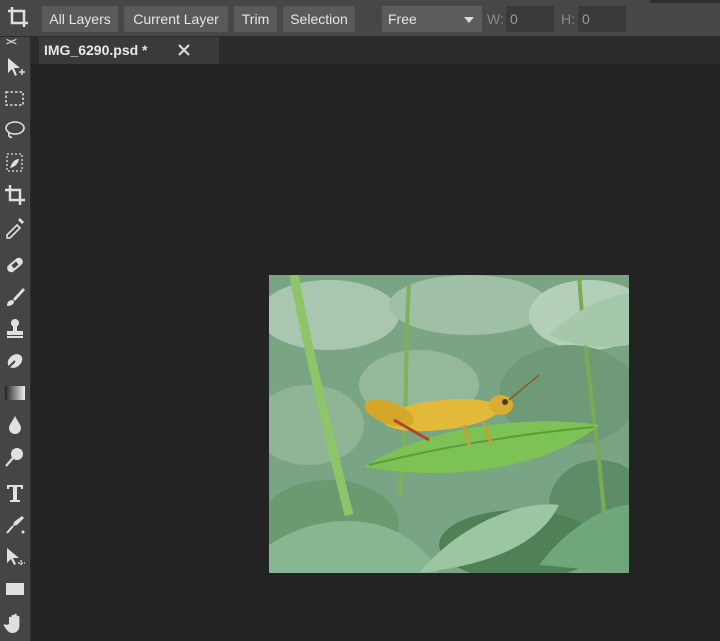 The height and width of the screenshot is (641, 720). Describe the element at coordinates (11, 42) in the screenshot. I see `collapse-toggle: ><` at that location.